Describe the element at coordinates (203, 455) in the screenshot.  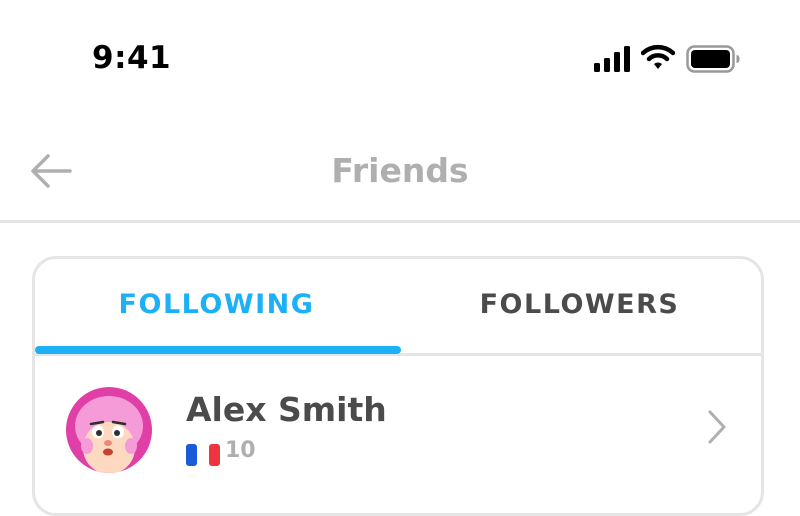
I see `flag-icon` at that location.